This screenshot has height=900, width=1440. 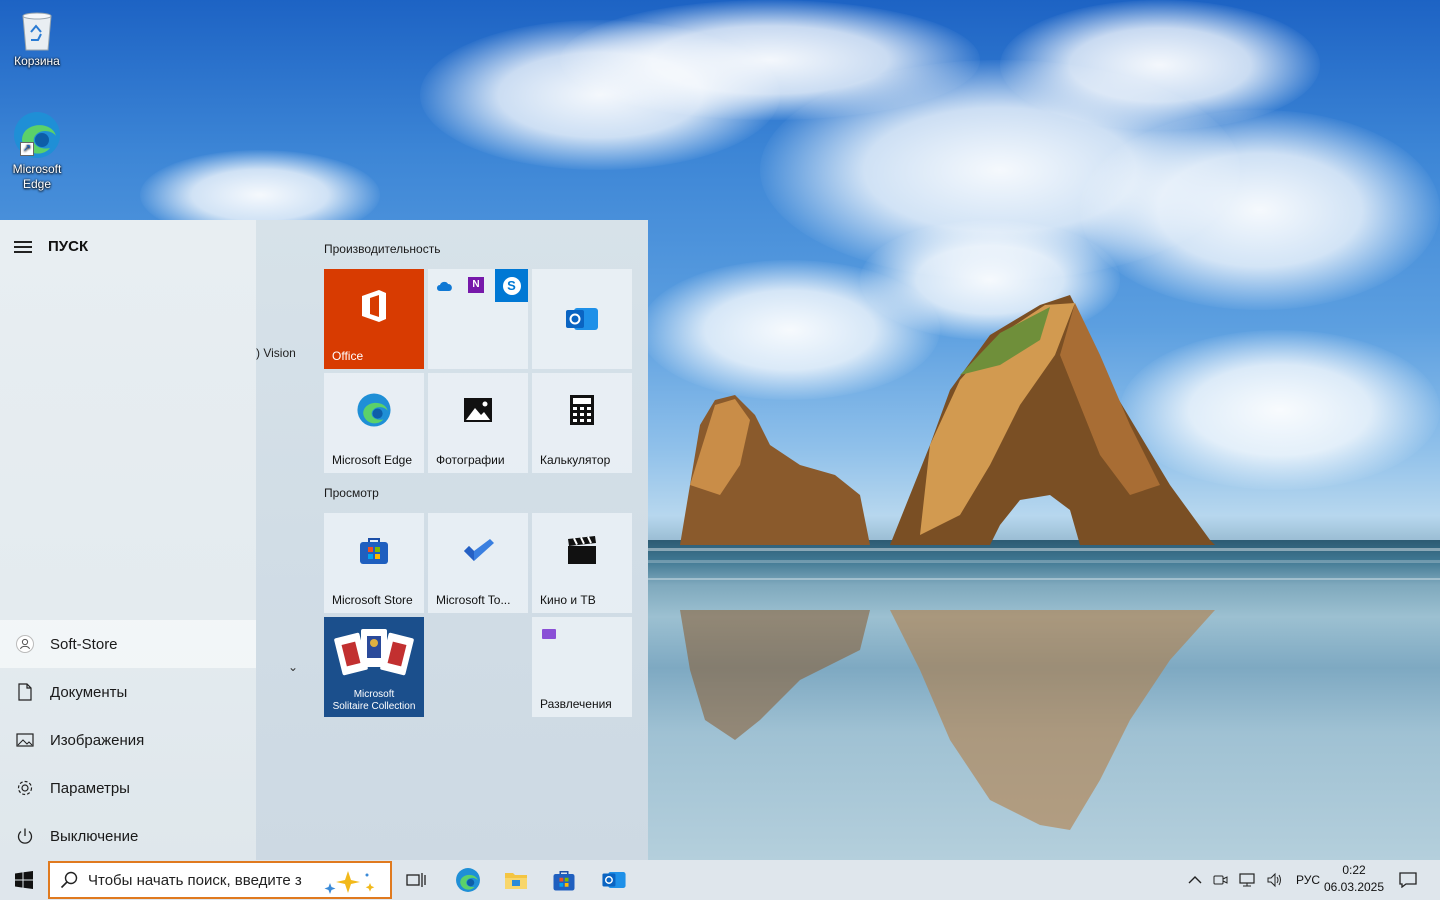 I want to click on taskbar-outlook, so click(x=614, y=880).